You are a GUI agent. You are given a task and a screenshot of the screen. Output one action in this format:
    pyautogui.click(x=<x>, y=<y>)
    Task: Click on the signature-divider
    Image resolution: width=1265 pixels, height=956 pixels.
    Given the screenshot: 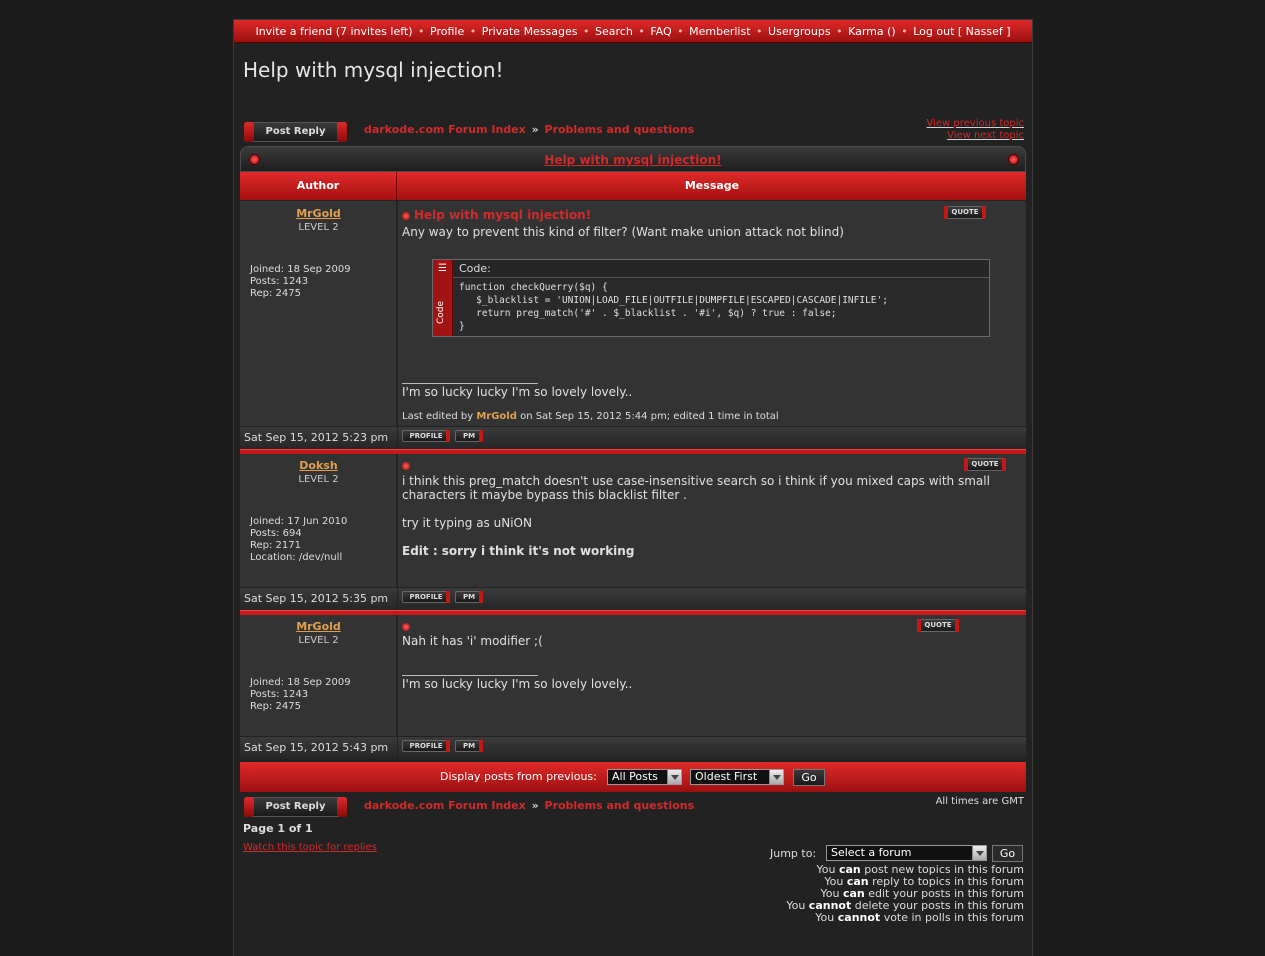 What is the action you would take?
    pyautogui.click(x=470, y=383)
    